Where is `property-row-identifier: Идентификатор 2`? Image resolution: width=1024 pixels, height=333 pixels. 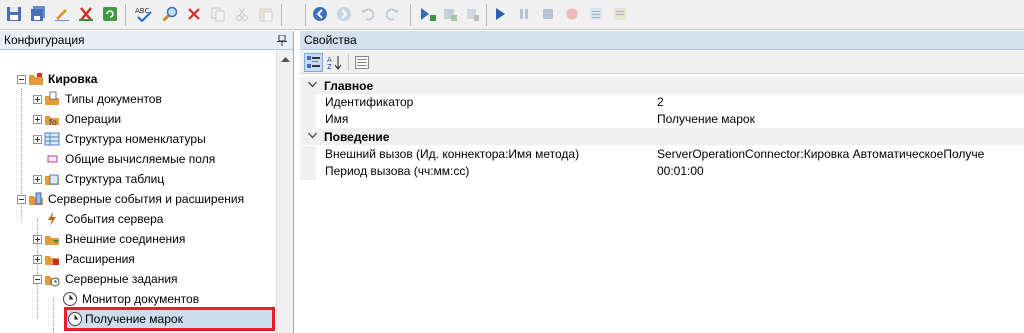 property-row-identifier: Идентификатор 2 is located at coordinates (662, 102).